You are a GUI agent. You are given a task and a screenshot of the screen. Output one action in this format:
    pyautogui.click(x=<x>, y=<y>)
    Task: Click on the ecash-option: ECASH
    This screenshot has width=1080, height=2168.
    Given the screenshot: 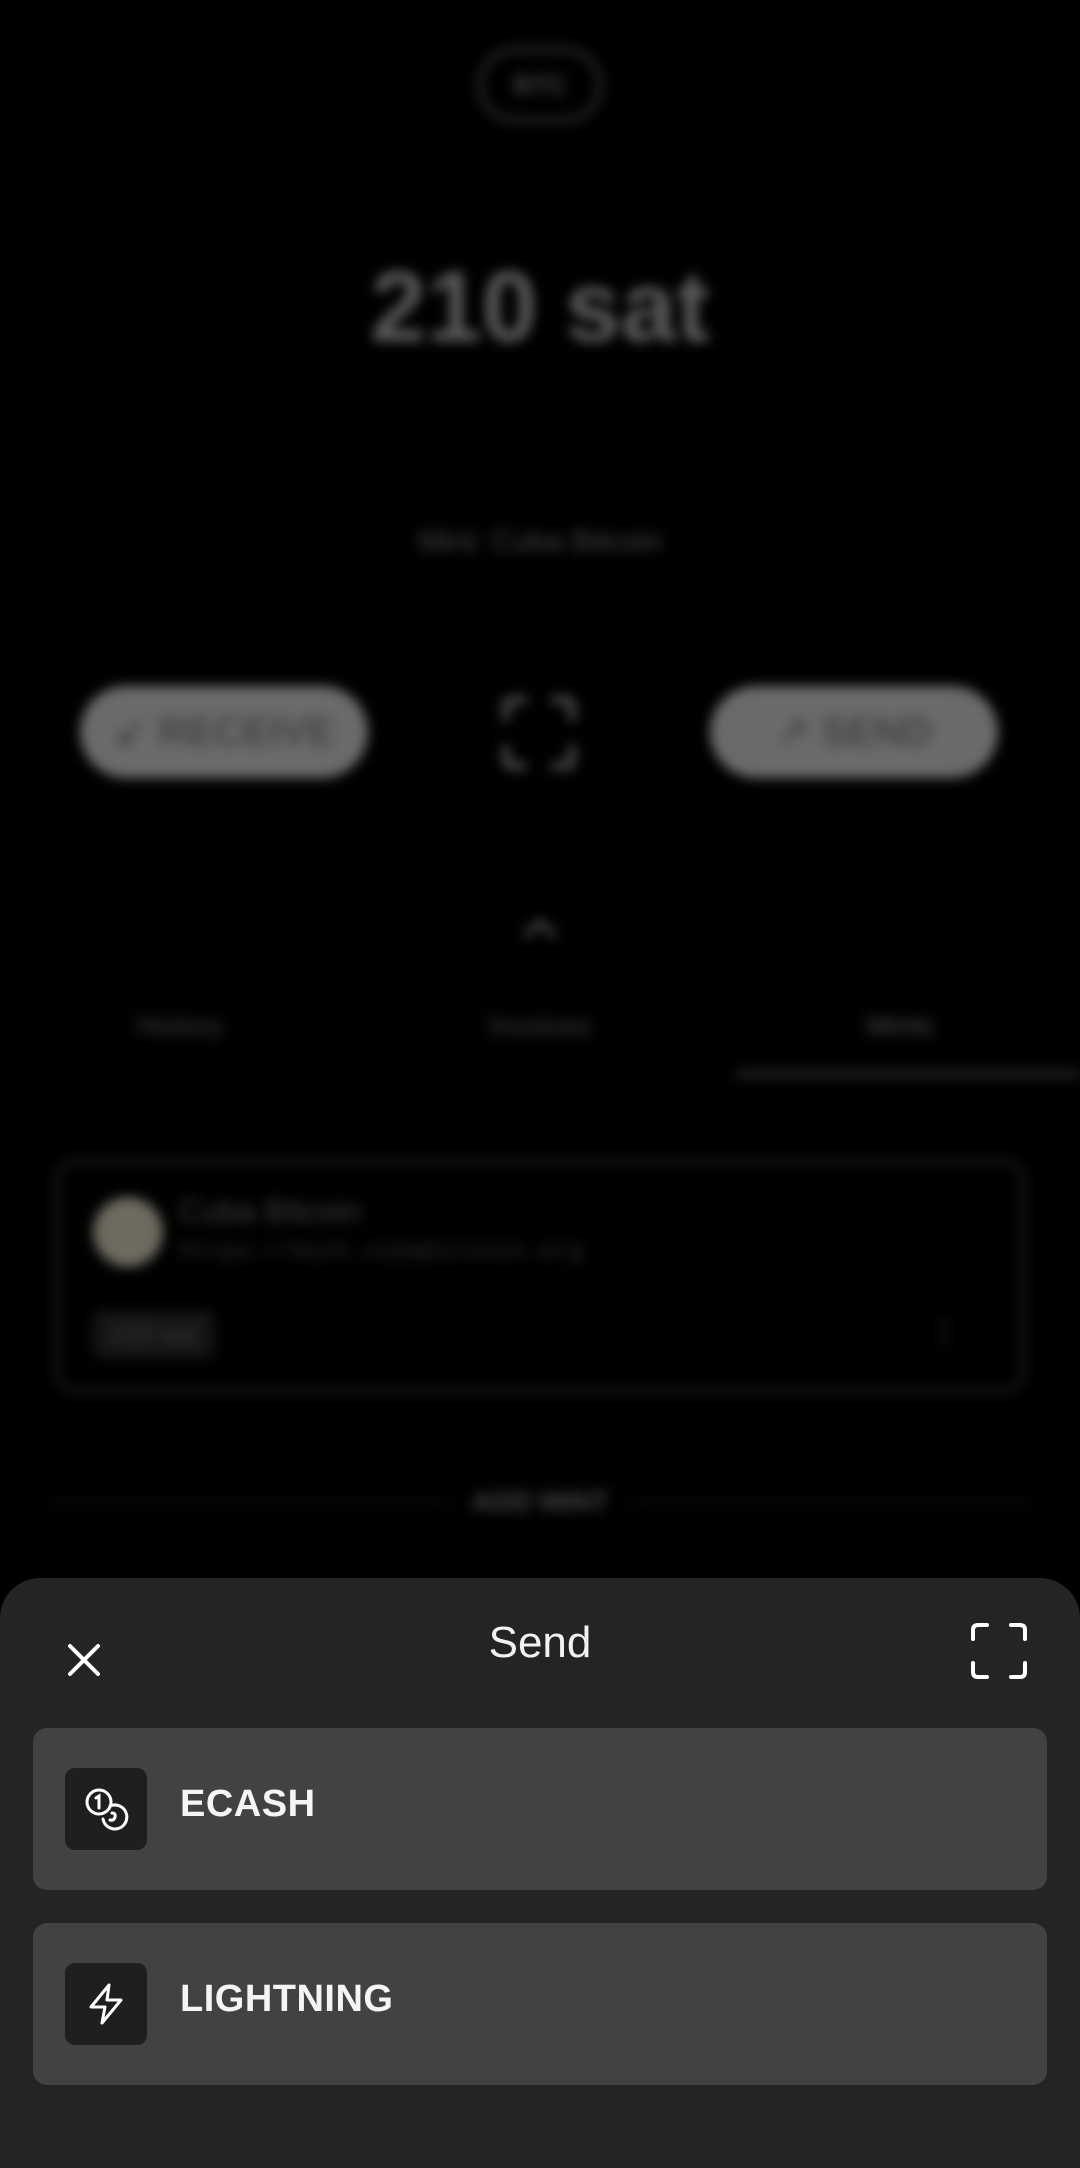 What is the action you would take?
    pyautogui.click(x=540, y=1809)
    